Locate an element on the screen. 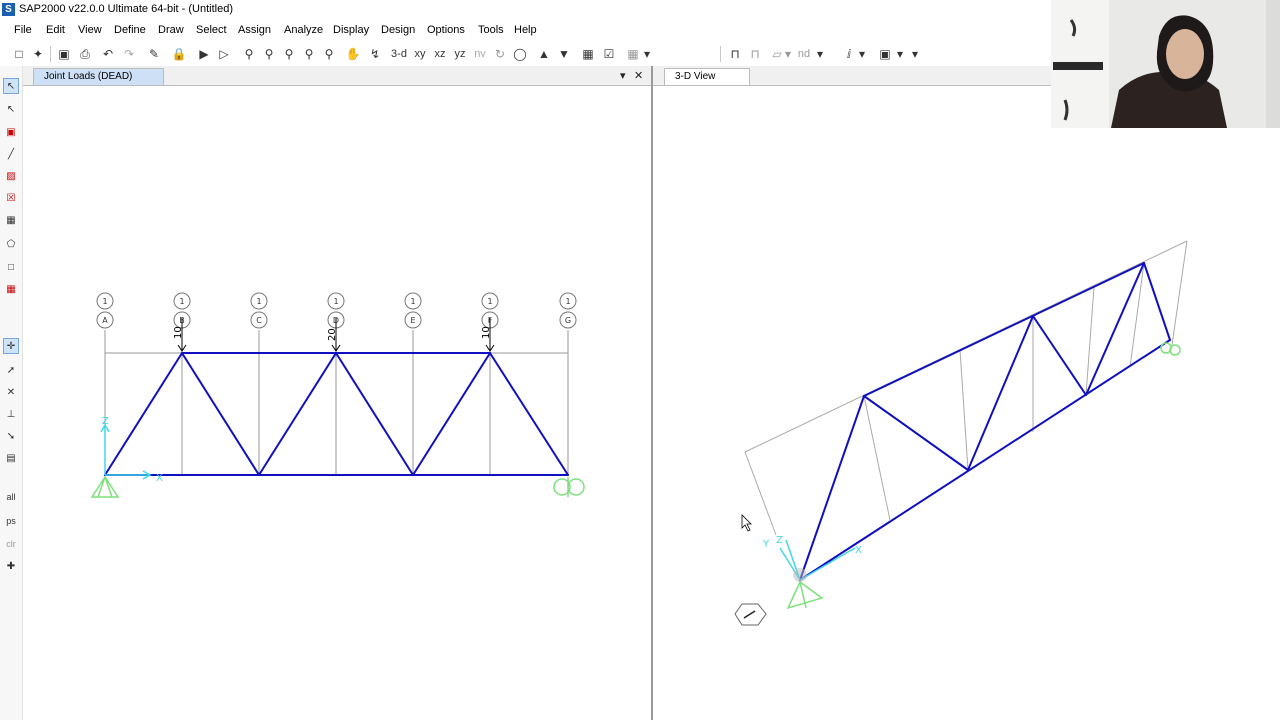  bottom-chord-member-3d is located at coordinates (985, 460).